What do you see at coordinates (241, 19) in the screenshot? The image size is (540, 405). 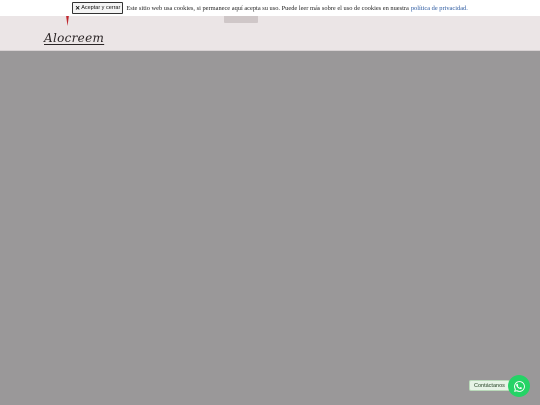 I see `header-widget` at bounding box center [241, 19].